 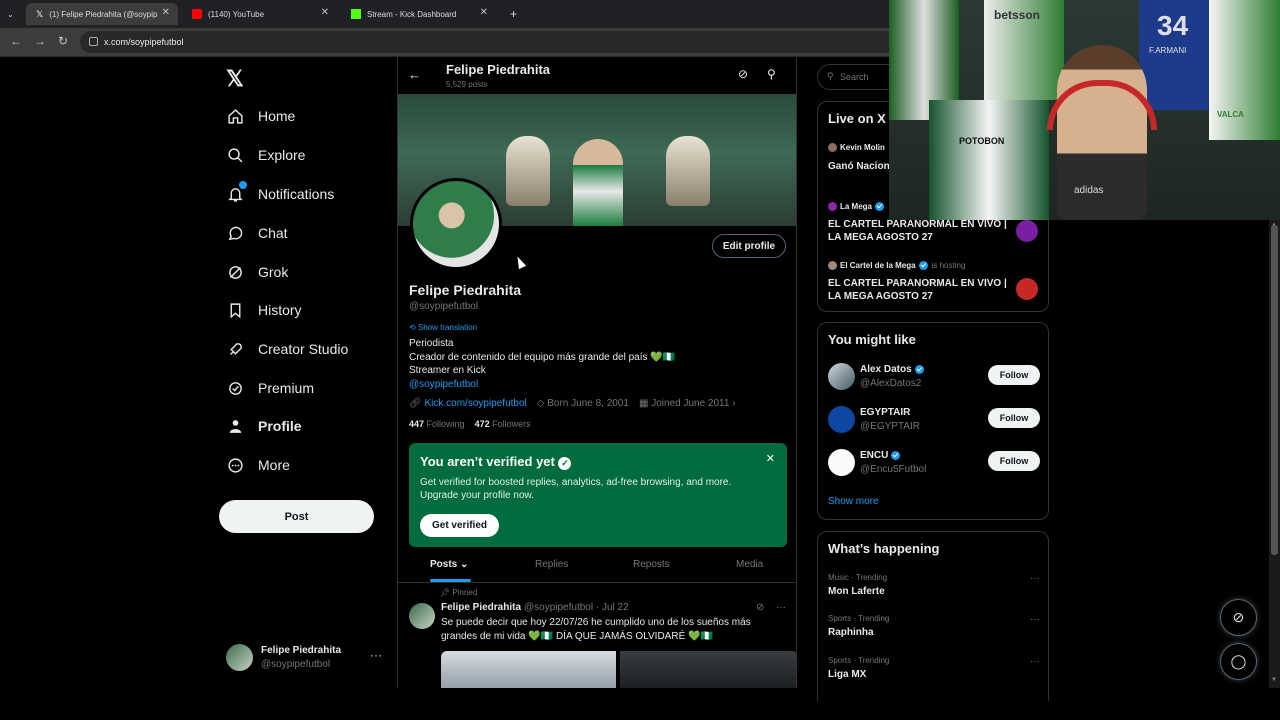 I want to click on nav-more: More, so click(x=258, y=465).